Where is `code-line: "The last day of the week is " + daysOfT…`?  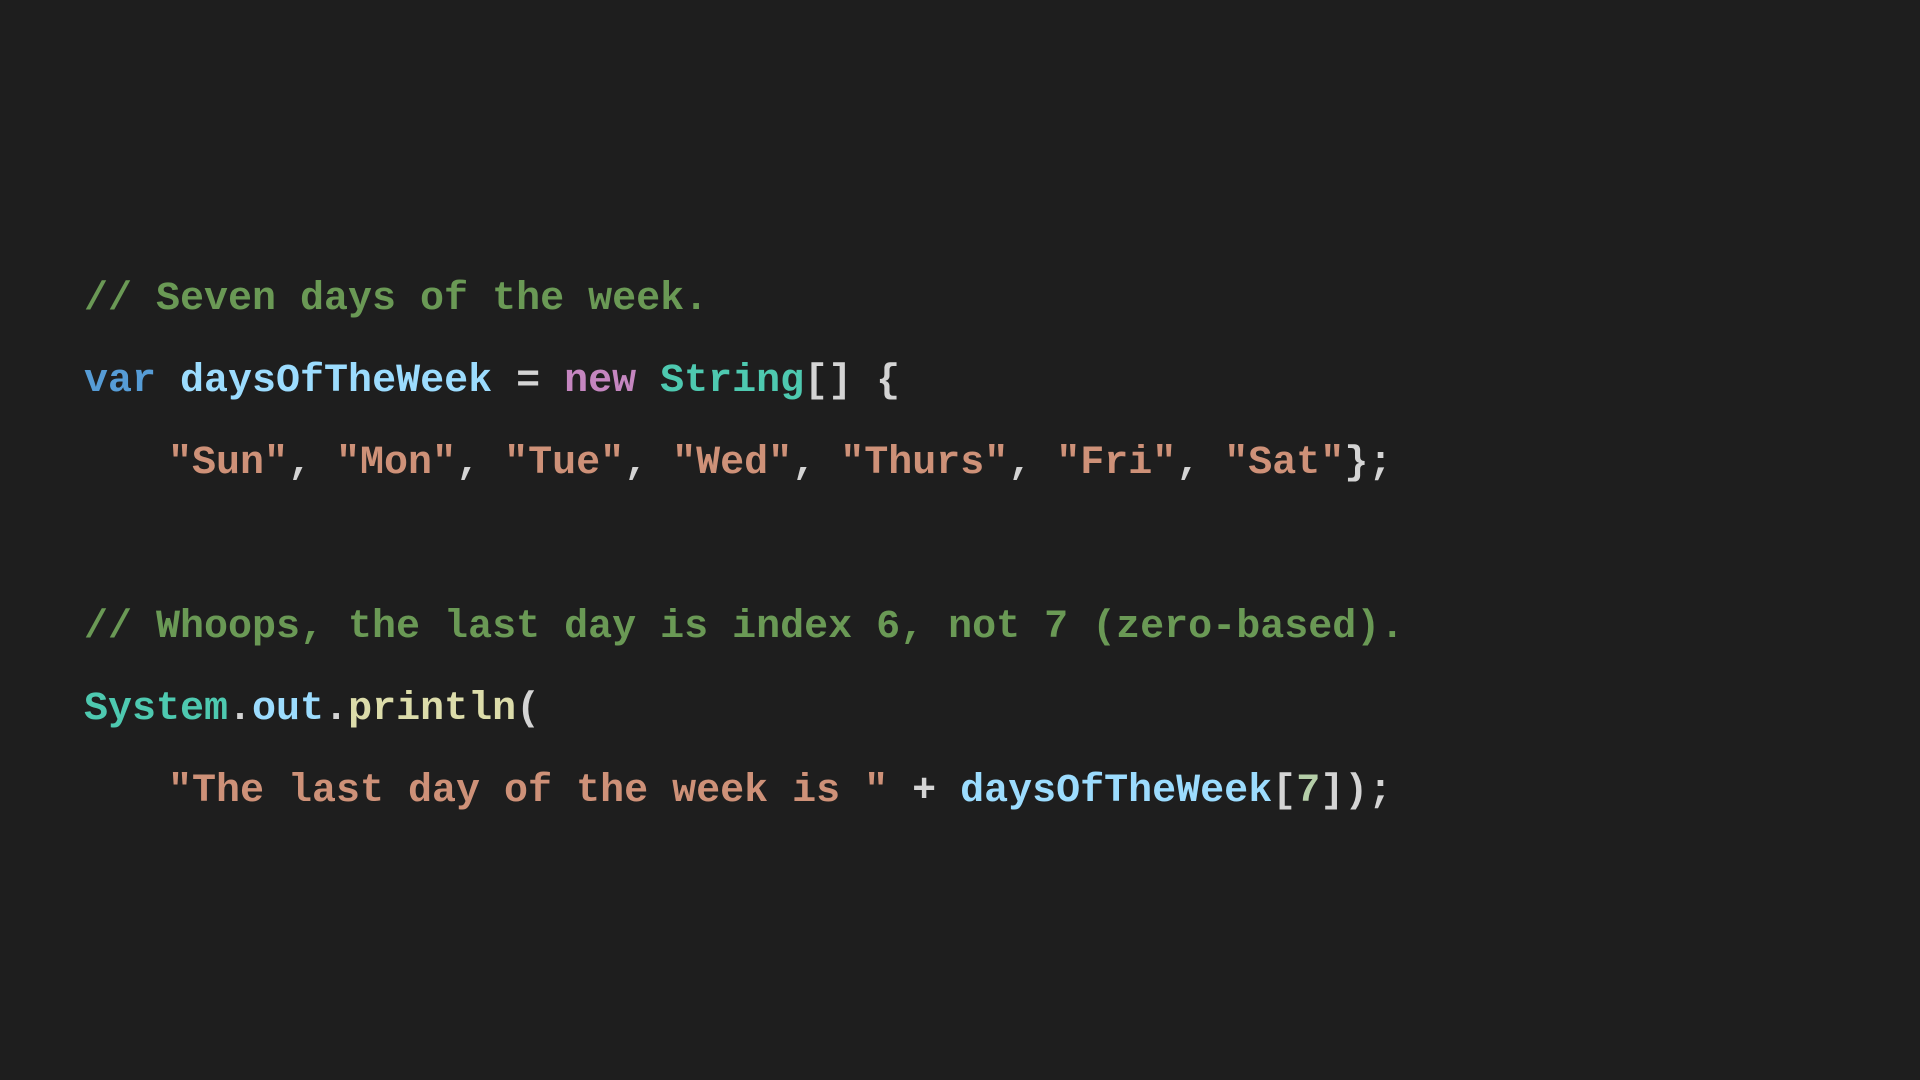
code-line: "The last day of the week is " + daysOfT… is located at coordinates (744, 792).